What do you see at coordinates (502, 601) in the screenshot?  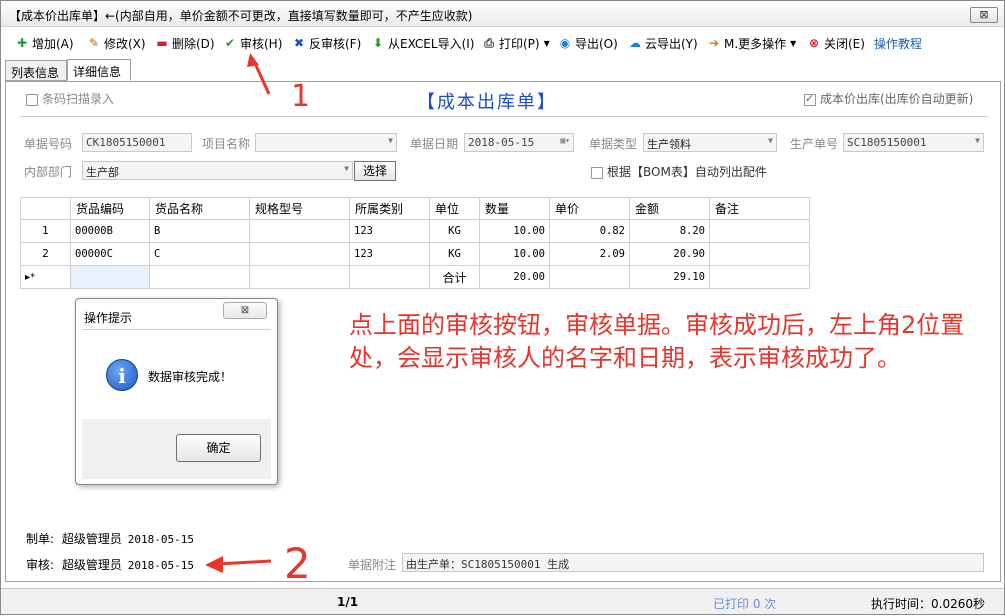 I see `status-bar: 1/1 已打印 0 次 执行时间：0.0260秒` at bounding box center [502, 601].